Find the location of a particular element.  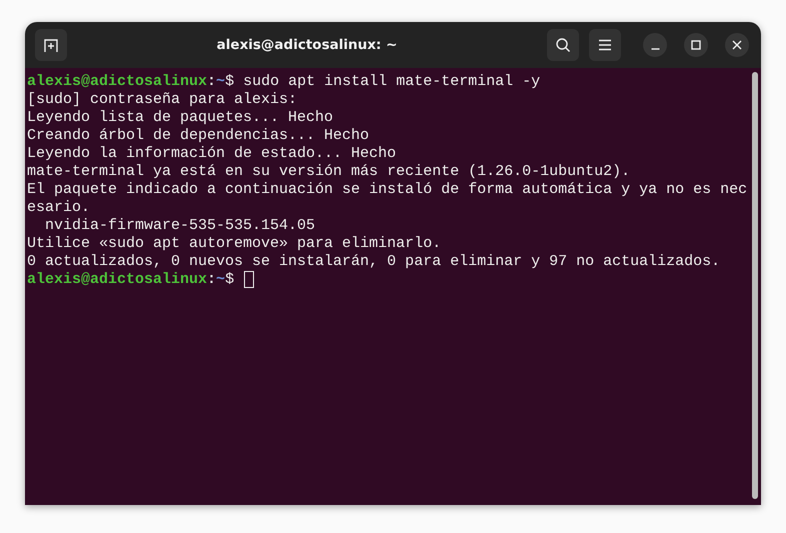

scrollbar is located at coordinates (755, 285).